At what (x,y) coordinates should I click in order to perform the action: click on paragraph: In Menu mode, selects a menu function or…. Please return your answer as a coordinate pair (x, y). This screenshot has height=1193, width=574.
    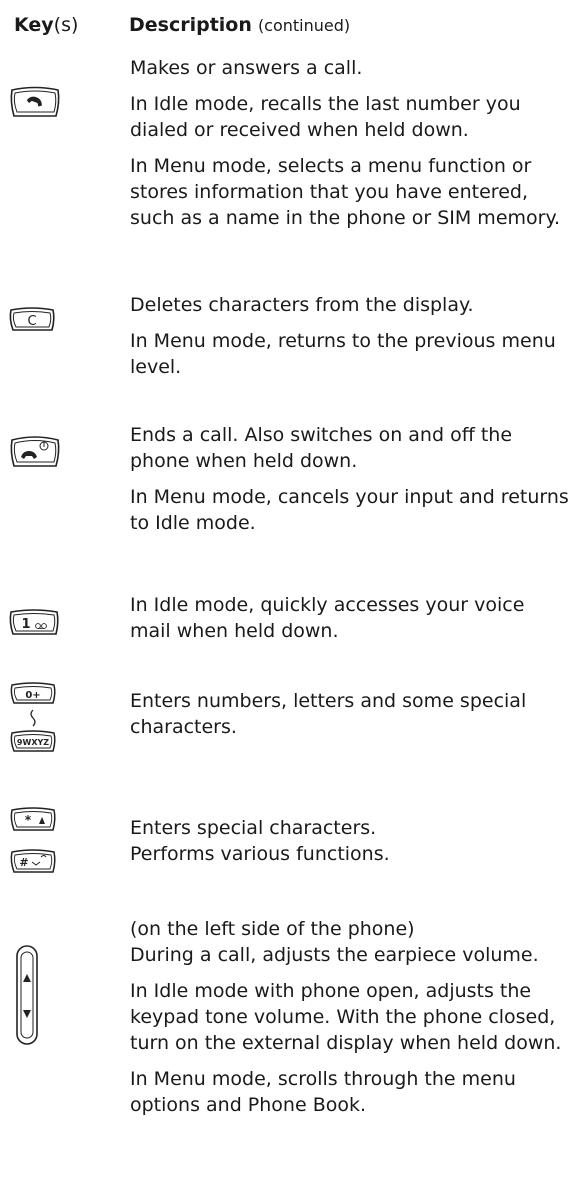
    Looking at the image, I should click on (345, 192).